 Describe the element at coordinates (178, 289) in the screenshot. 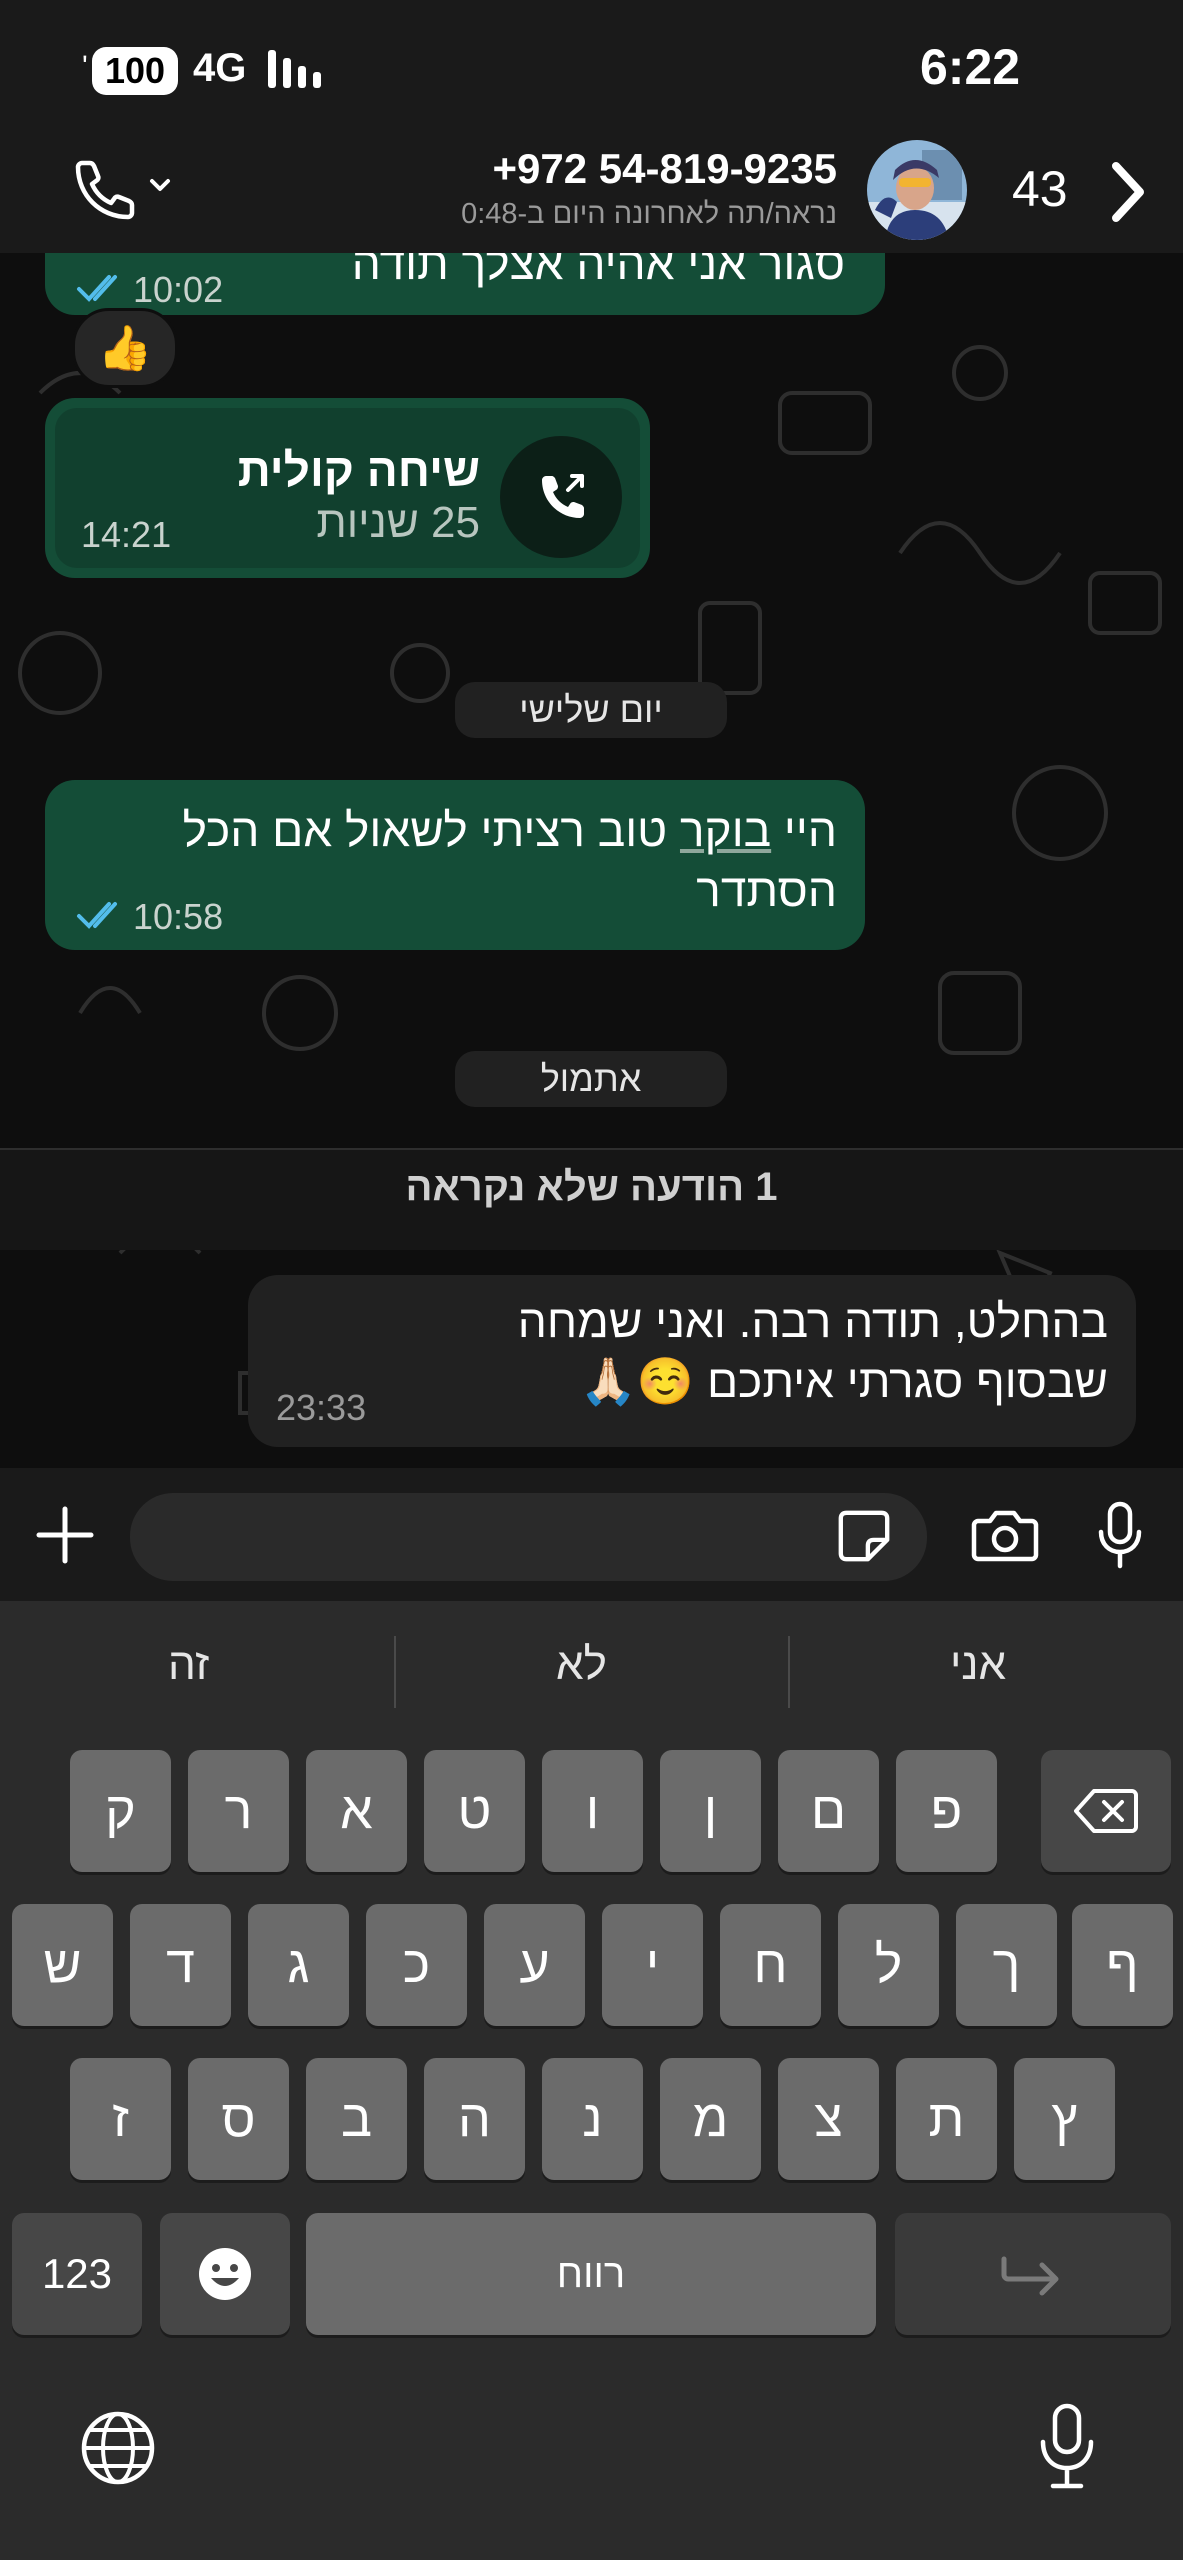

I see `message-time: 10:02` at that location.